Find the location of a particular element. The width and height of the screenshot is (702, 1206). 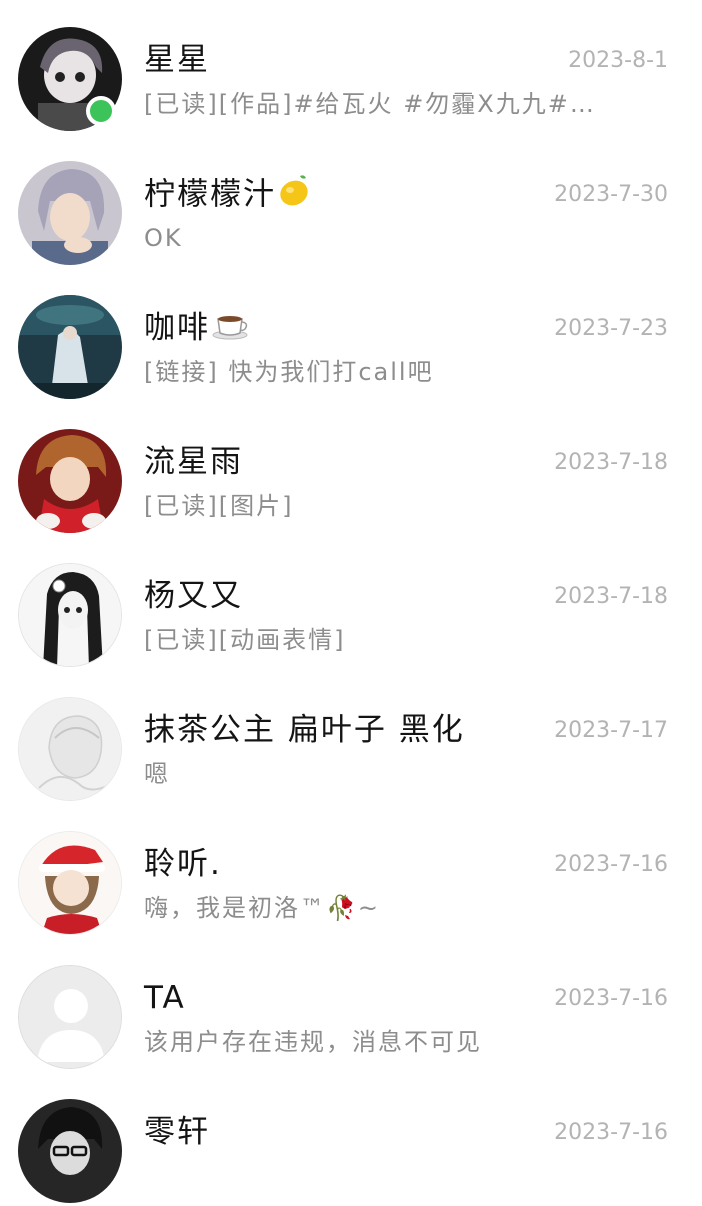

contact-name: TA is located at coordinates (165, 998).